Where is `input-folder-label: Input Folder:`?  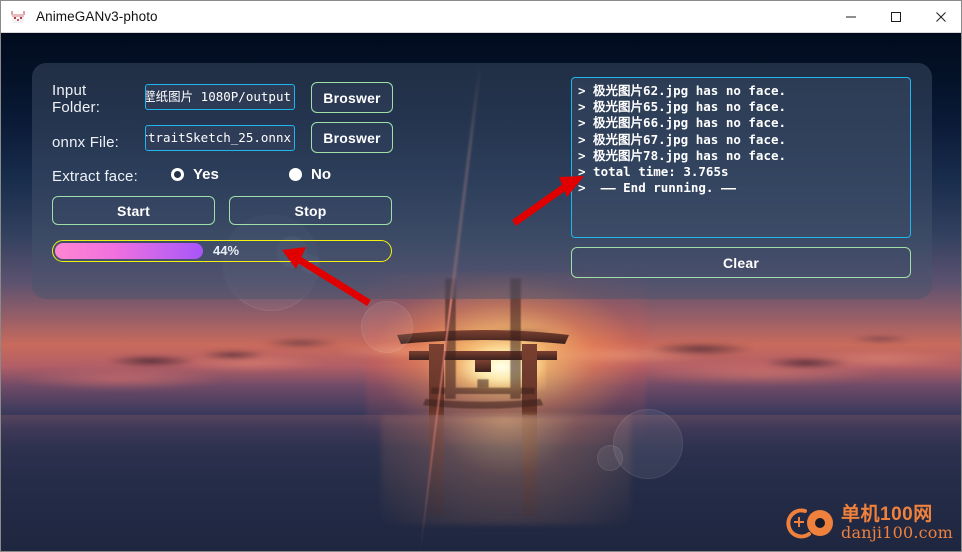 input-folder-label: Input Folder: is located at coordinates (76, 99).